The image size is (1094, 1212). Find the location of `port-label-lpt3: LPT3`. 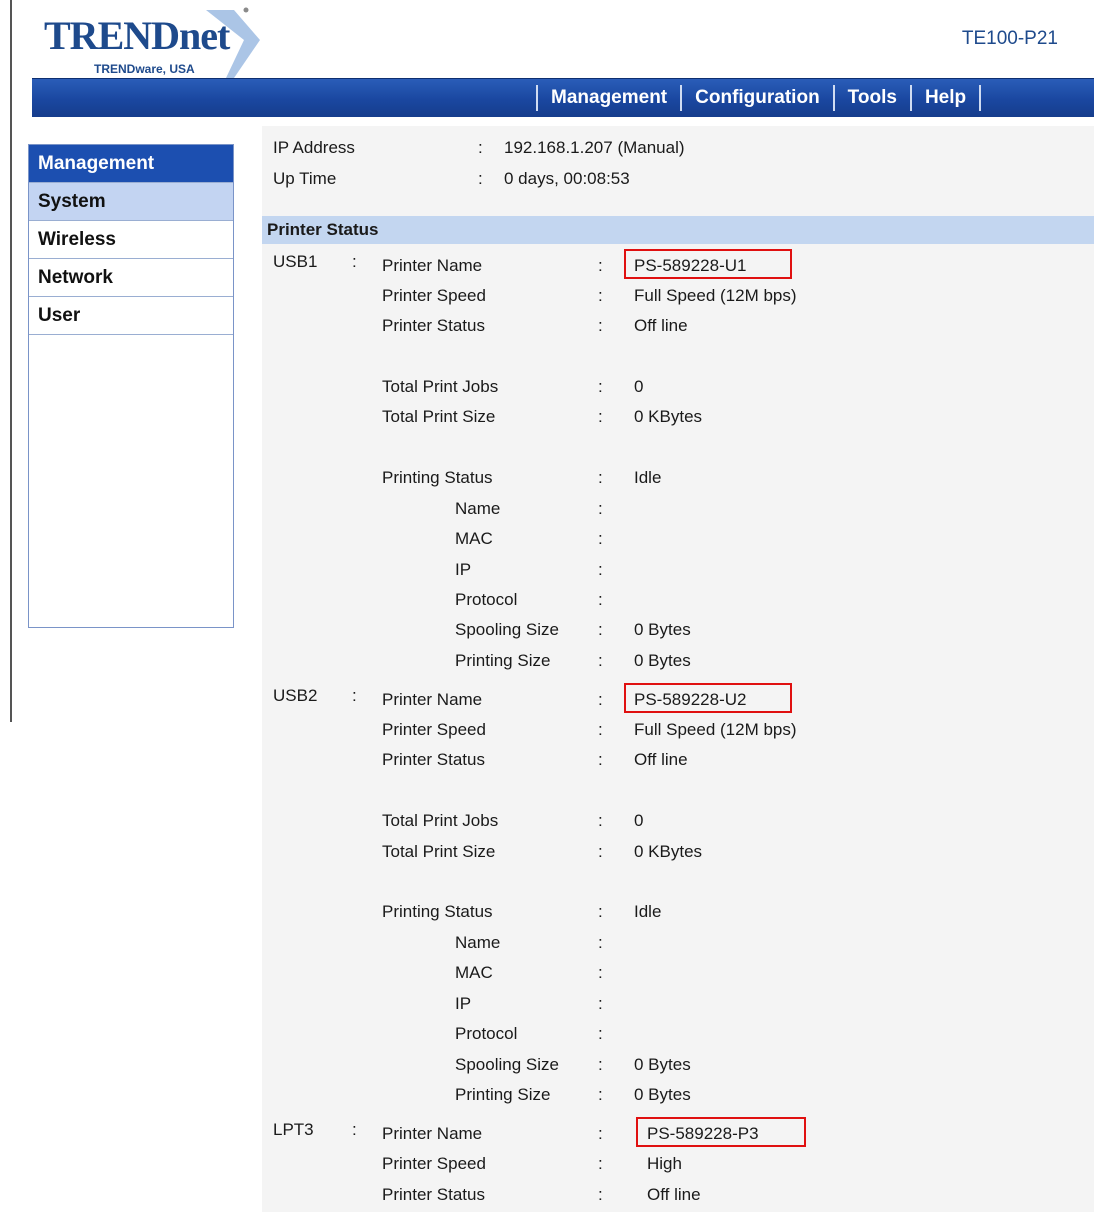

port-label-lpt3: LPT3 is located at coordinates (293, 1129).